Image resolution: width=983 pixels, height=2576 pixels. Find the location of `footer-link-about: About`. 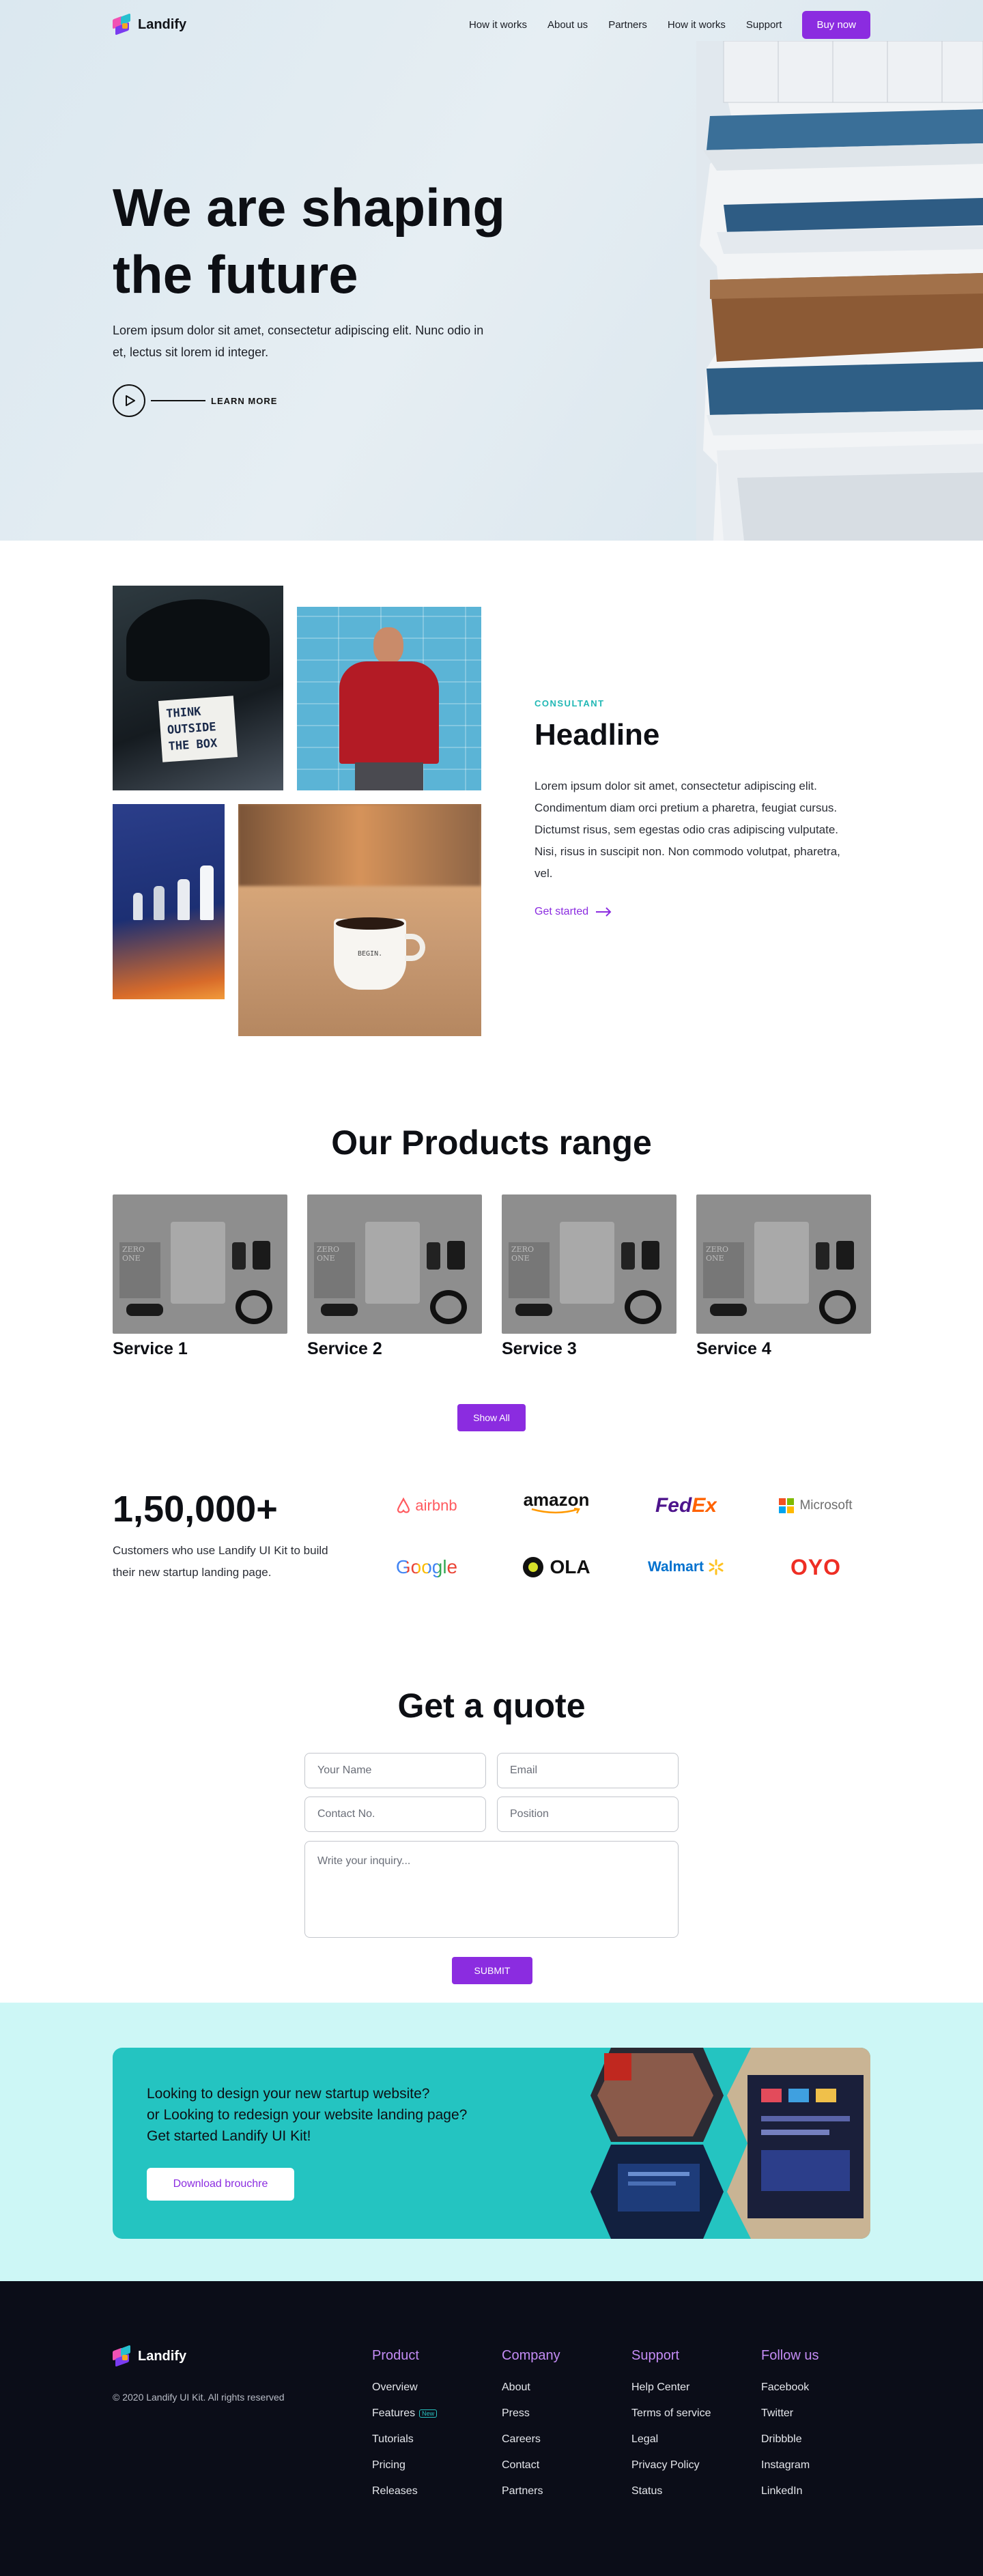

footer-link-about: About is located at coordinates (531, 2388).